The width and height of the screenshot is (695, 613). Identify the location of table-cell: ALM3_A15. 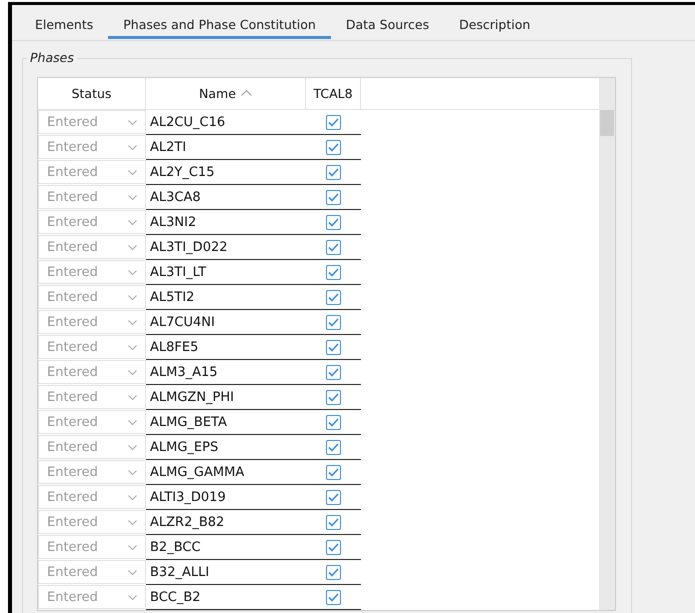
(226, 372).